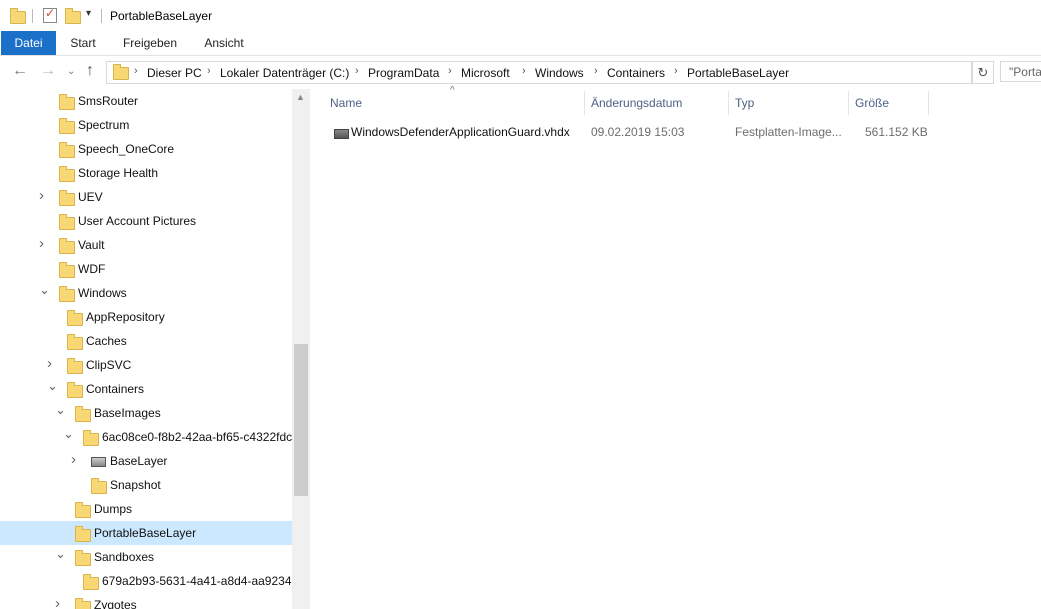  I want to click on column-header-size: Größe, so click(872, 103).